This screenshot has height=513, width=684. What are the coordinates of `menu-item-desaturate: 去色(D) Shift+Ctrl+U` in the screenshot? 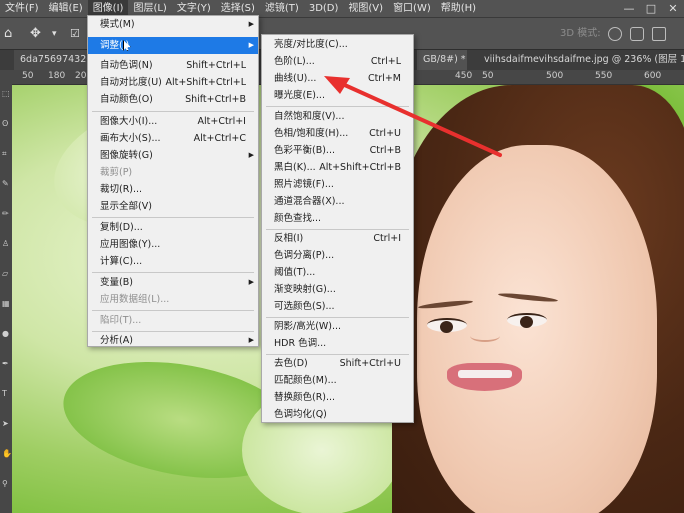 It's located at (337, 363).